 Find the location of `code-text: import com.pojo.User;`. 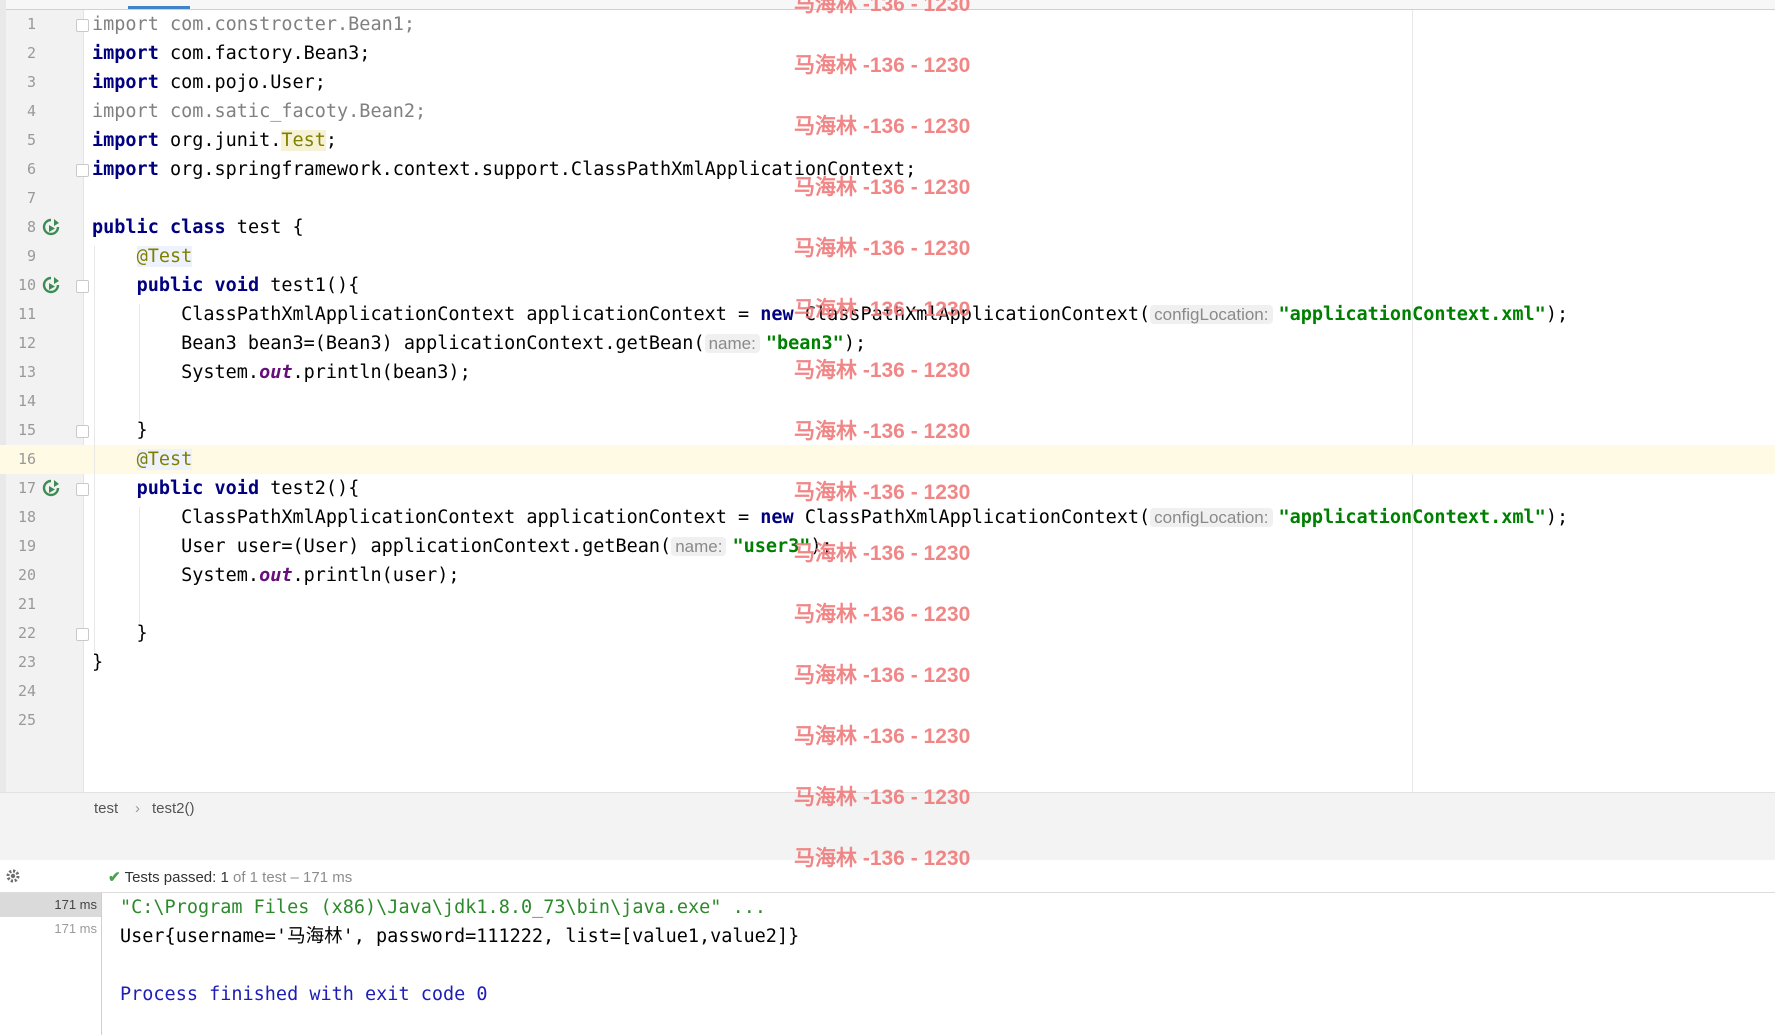

code-text: import com.pojo.User; is located at coordinates (209, 82).